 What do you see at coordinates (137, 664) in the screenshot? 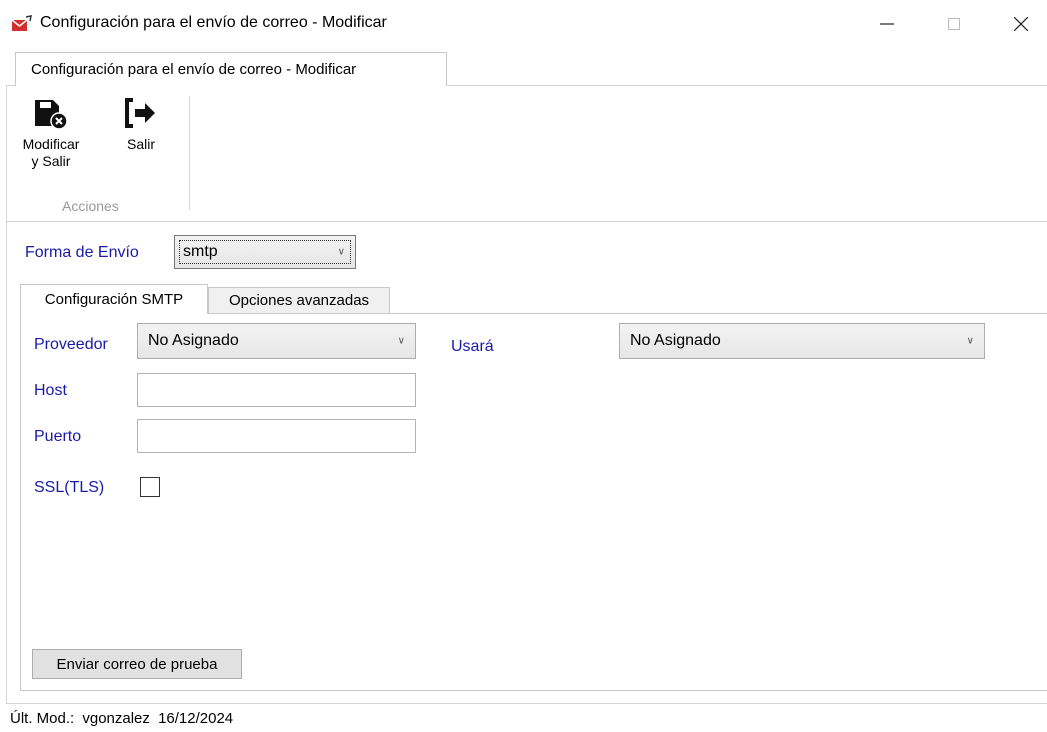
I see `send-test-email-button: Enviar correo de prueba` at bounding box center [137, 664].